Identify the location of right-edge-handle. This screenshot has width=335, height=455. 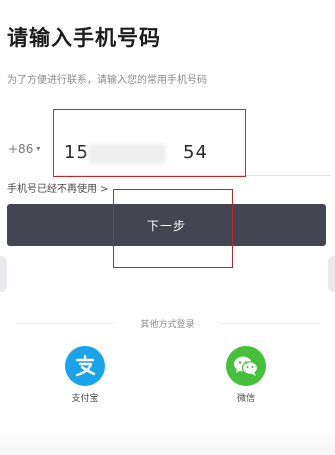
(331, 274).